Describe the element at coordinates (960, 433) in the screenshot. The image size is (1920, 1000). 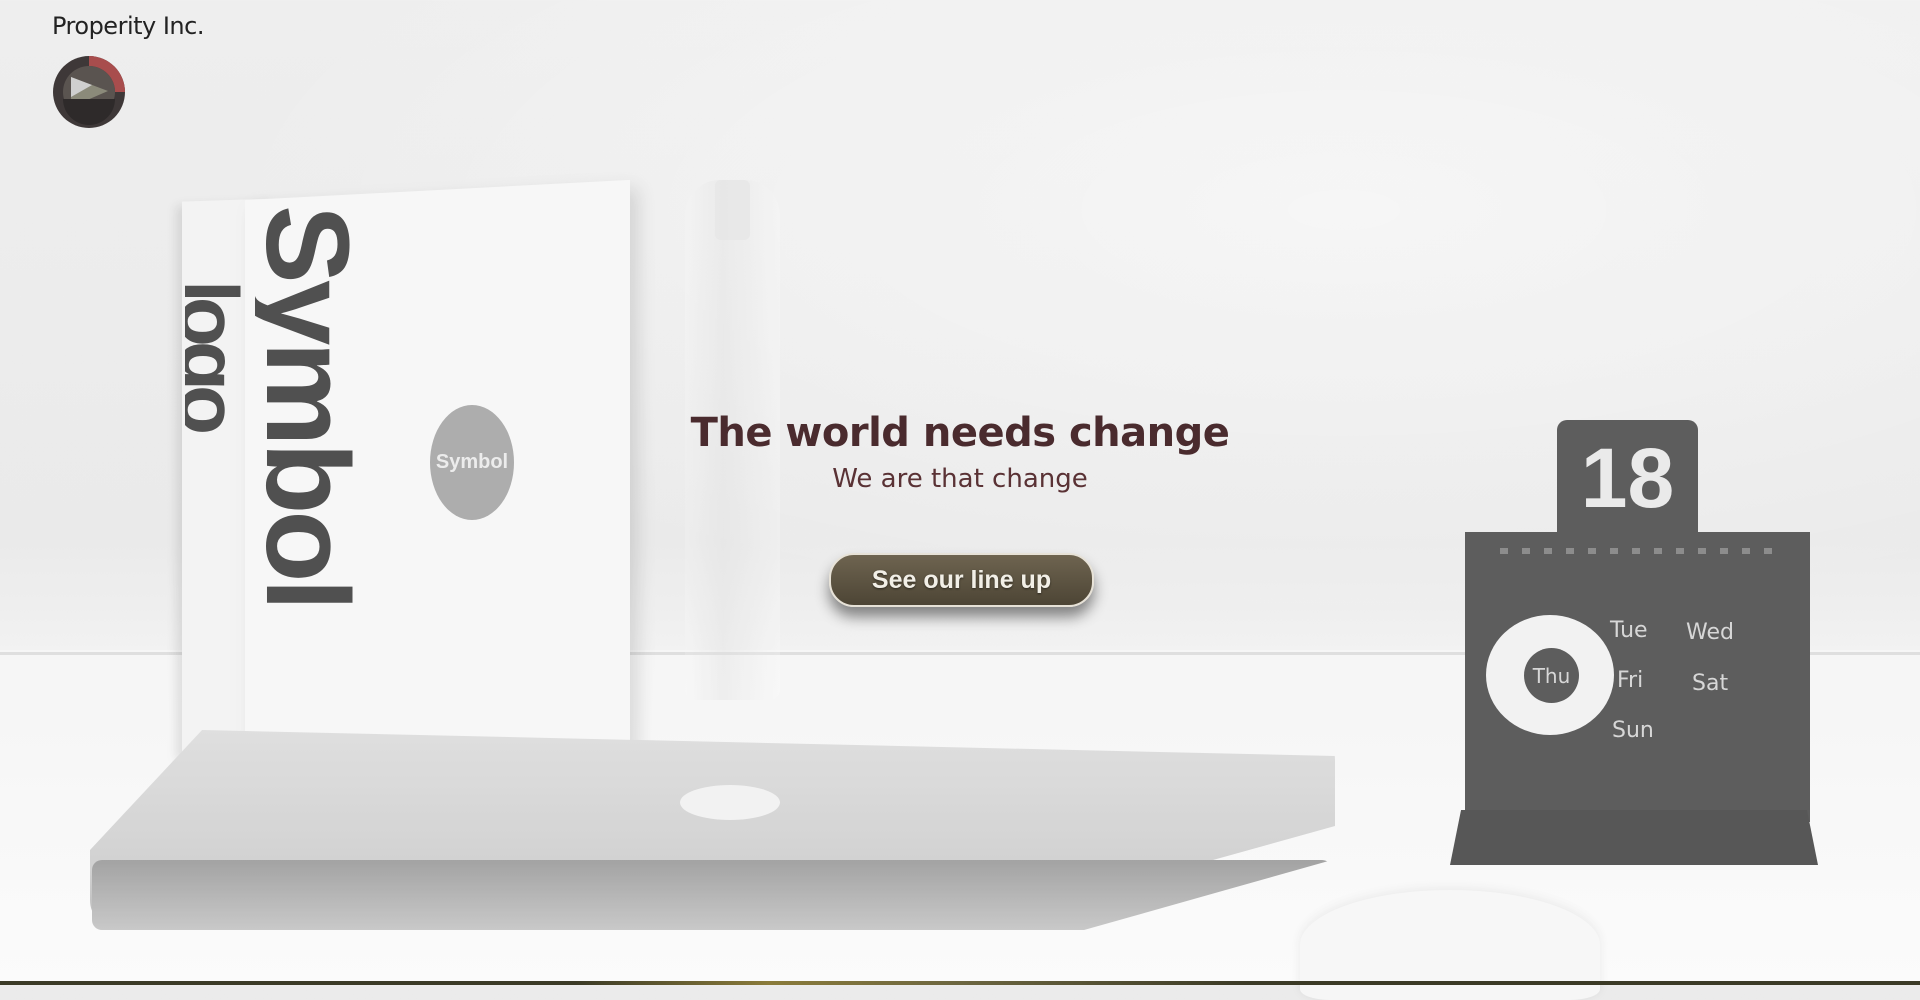
I see `hero-title: The world needs change` at that location.